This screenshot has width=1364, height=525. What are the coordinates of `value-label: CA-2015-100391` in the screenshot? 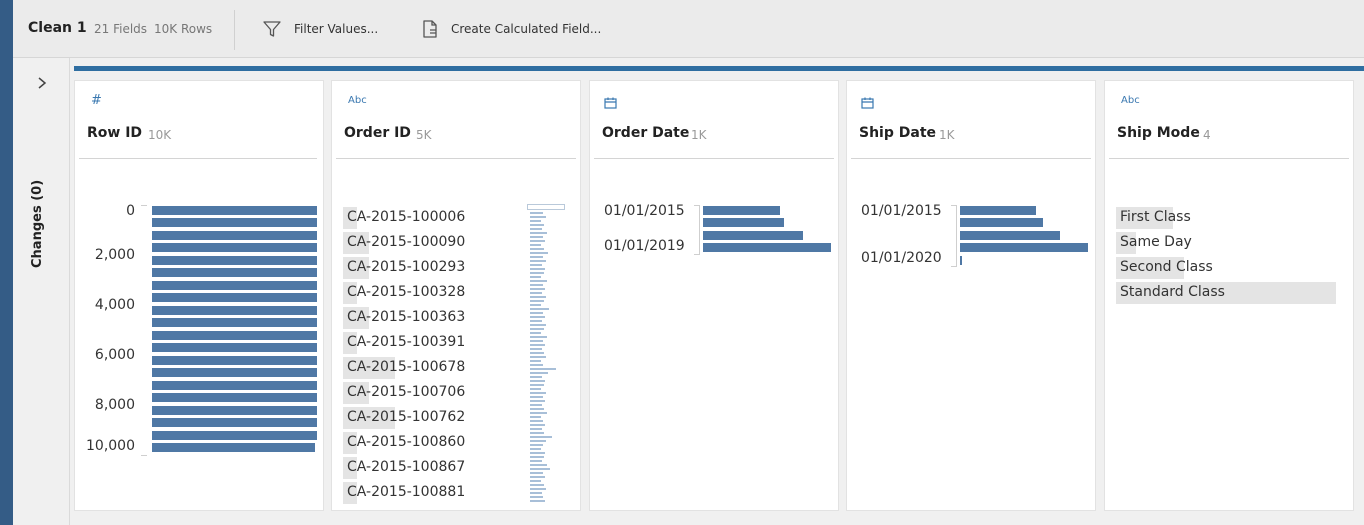 It's located at (406, 342).